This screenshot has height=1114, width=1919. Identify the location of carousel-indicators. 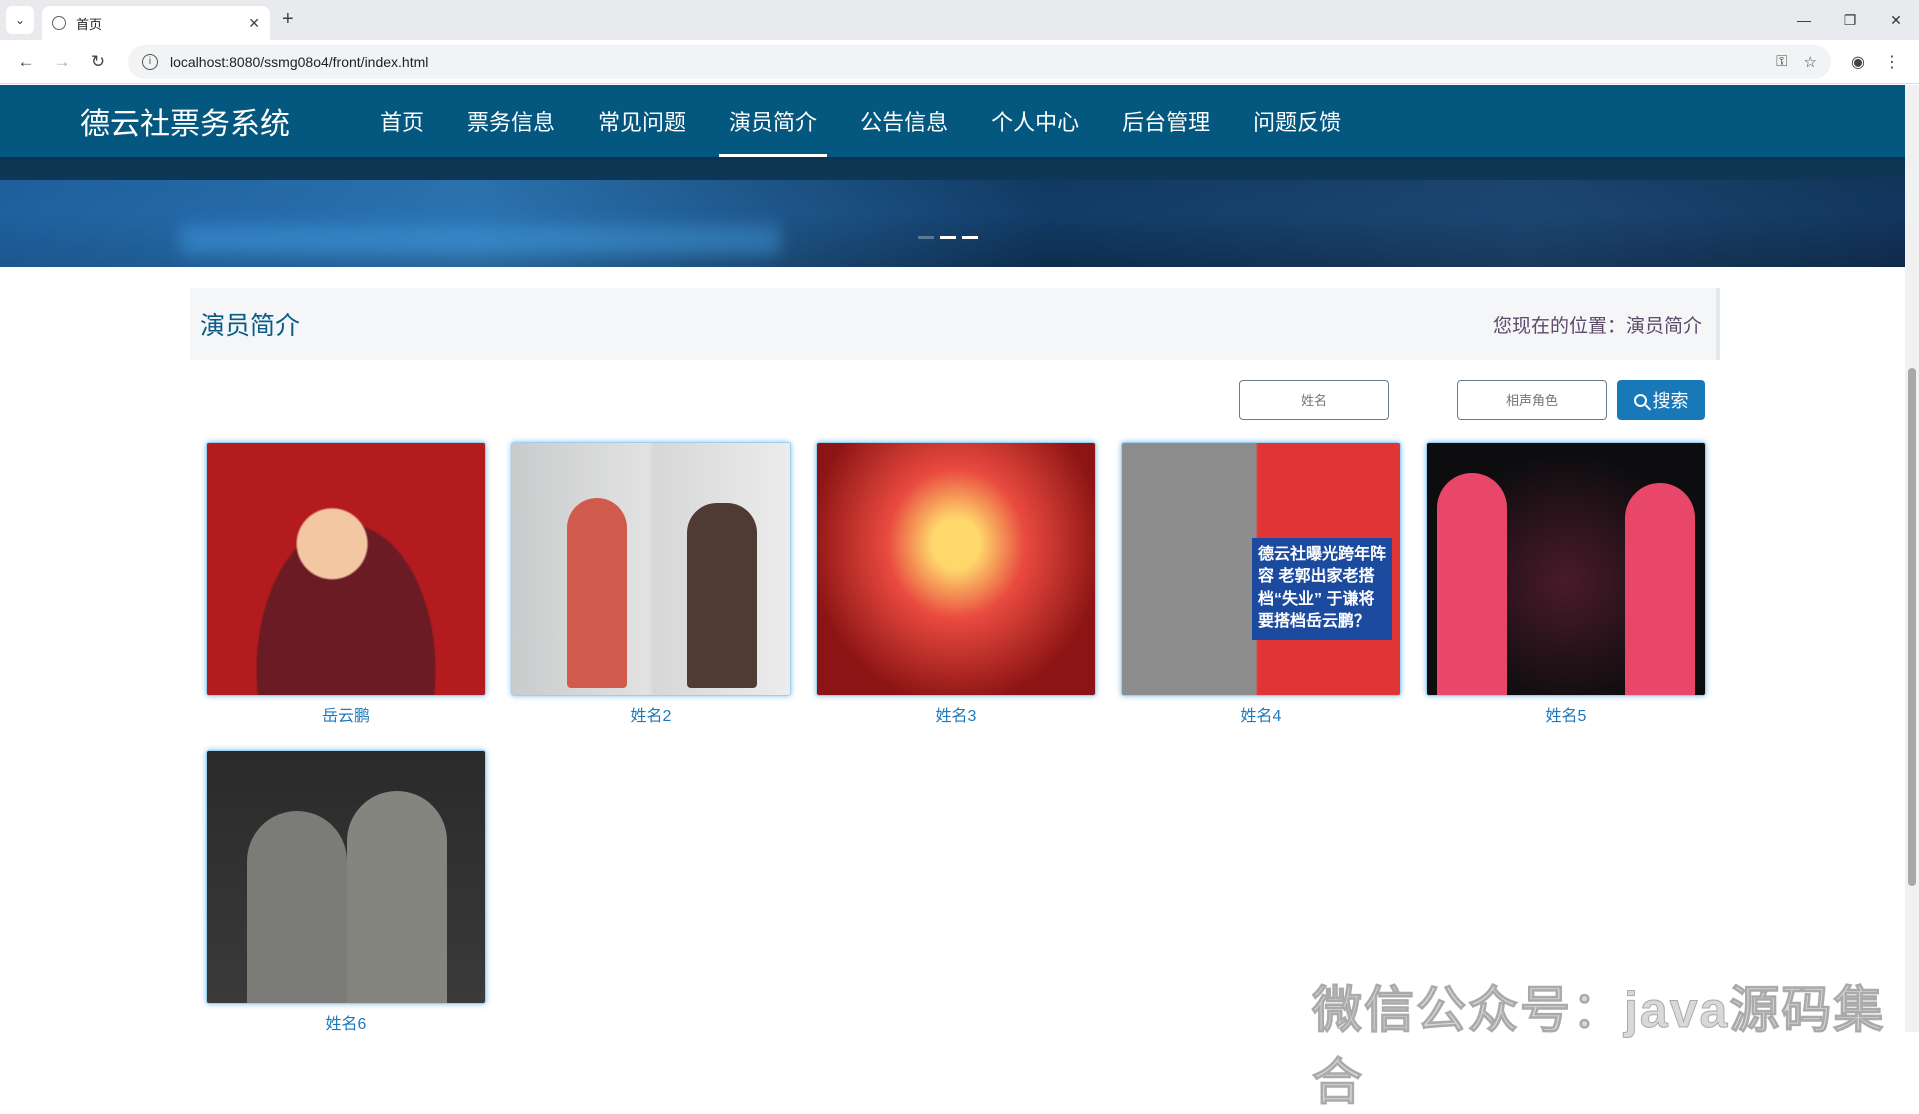
(948, 237).